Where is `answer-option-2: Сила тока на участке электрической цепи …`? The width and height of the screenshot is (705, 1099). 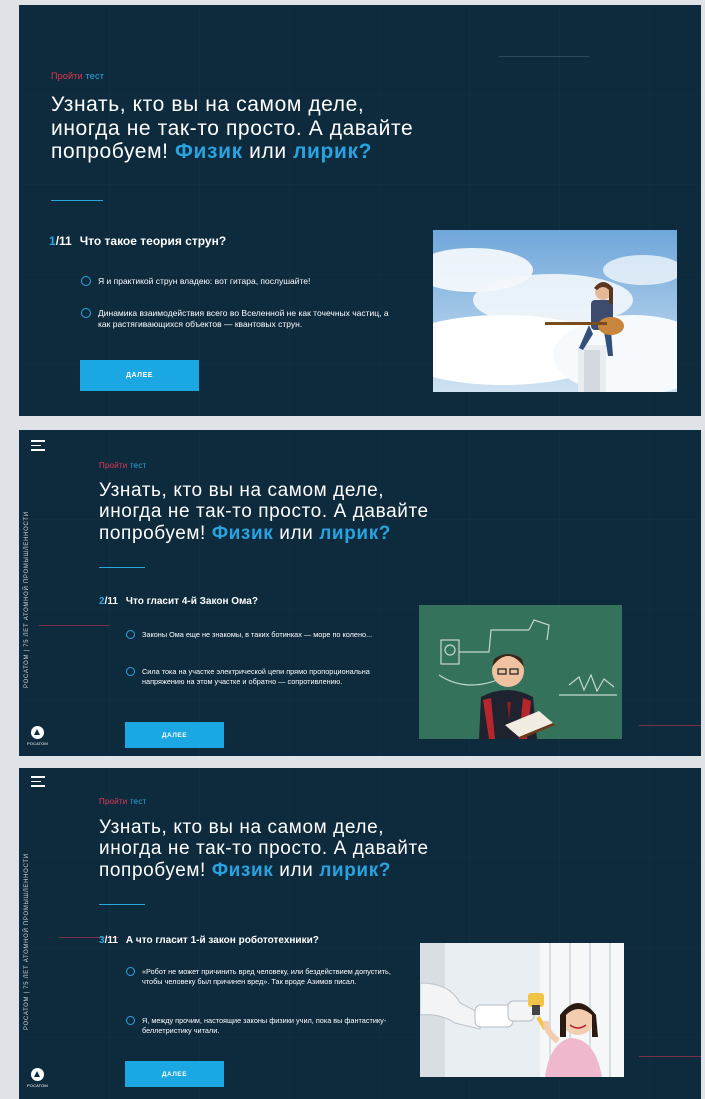
answer-option-2: Сила тока на участке электрической цепи … is located at coordinates (261, 677).